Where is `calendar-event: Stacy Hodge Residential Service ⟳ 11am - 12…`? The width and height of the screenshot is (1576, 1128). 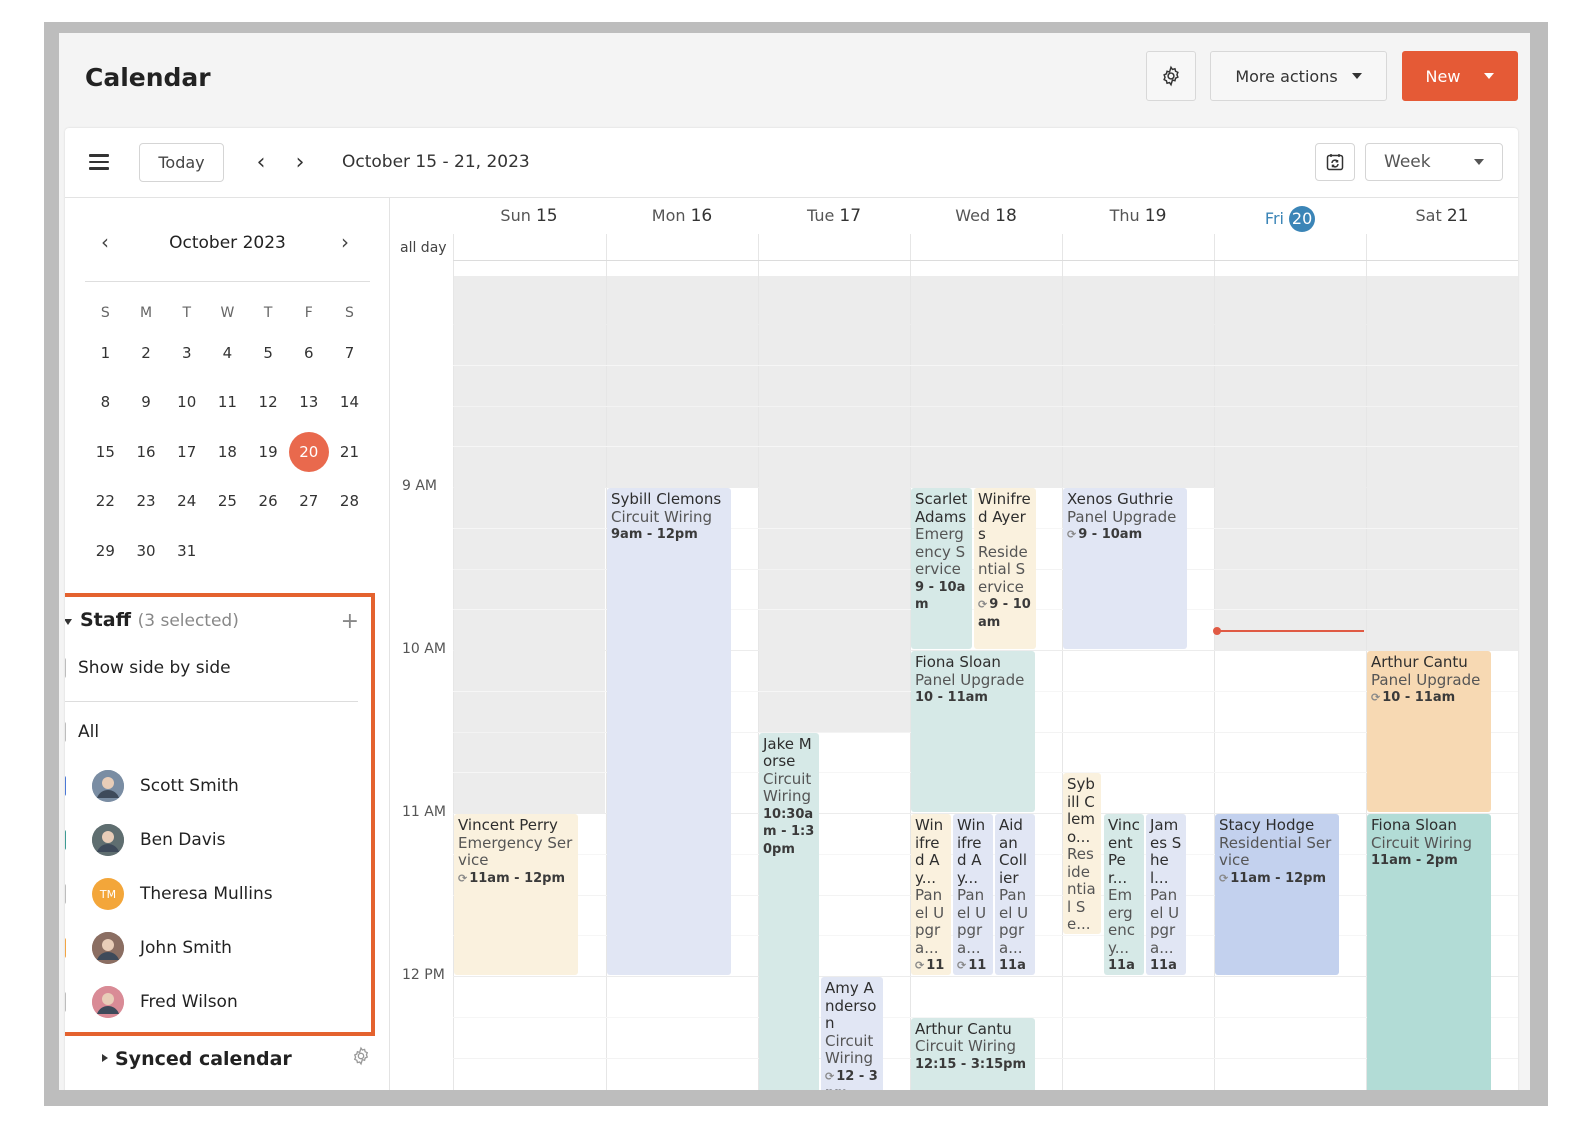 calendar-event: Stacy Hodge Residential Service ⟳ 11am - 12… is located at coordinates (1277, 894).